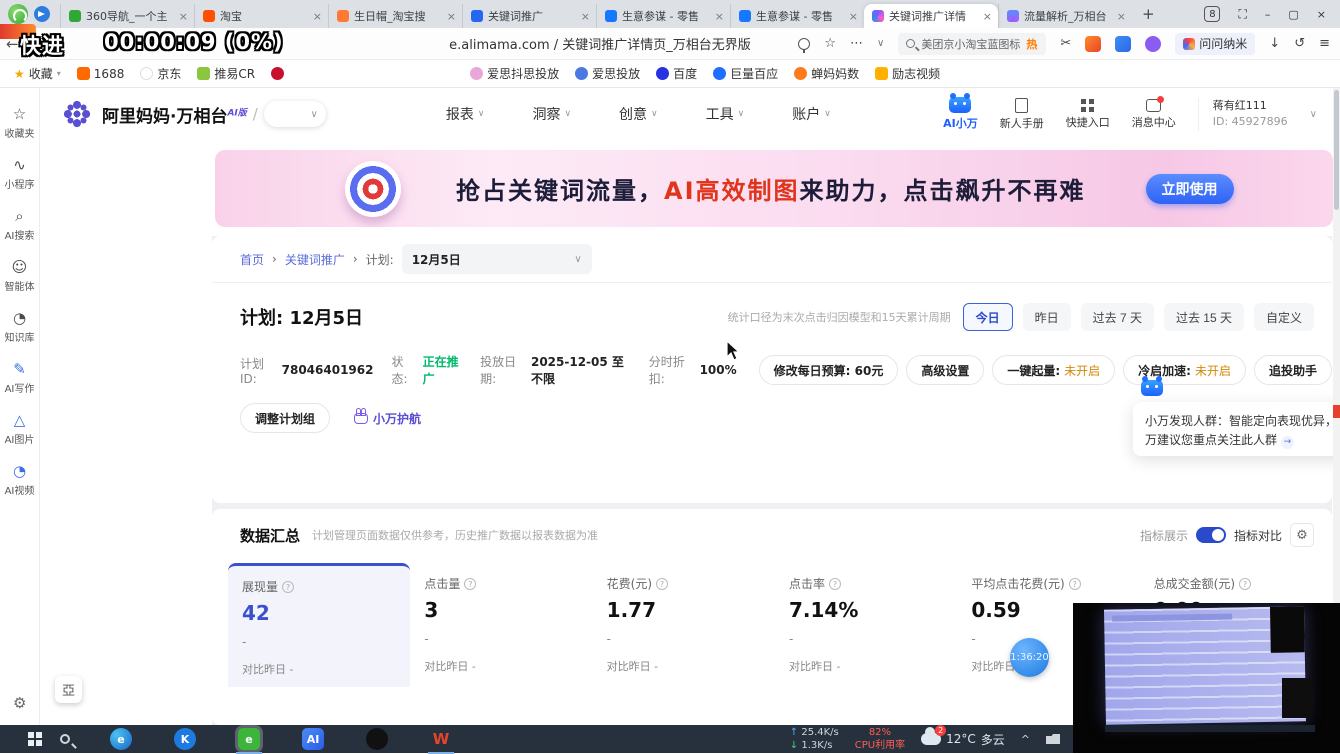 The image size is (1340, 754). Describe the element at coordinates (313, 739) in the screenshot. I see `taskbar-ai-app-icon: AI` at that location.